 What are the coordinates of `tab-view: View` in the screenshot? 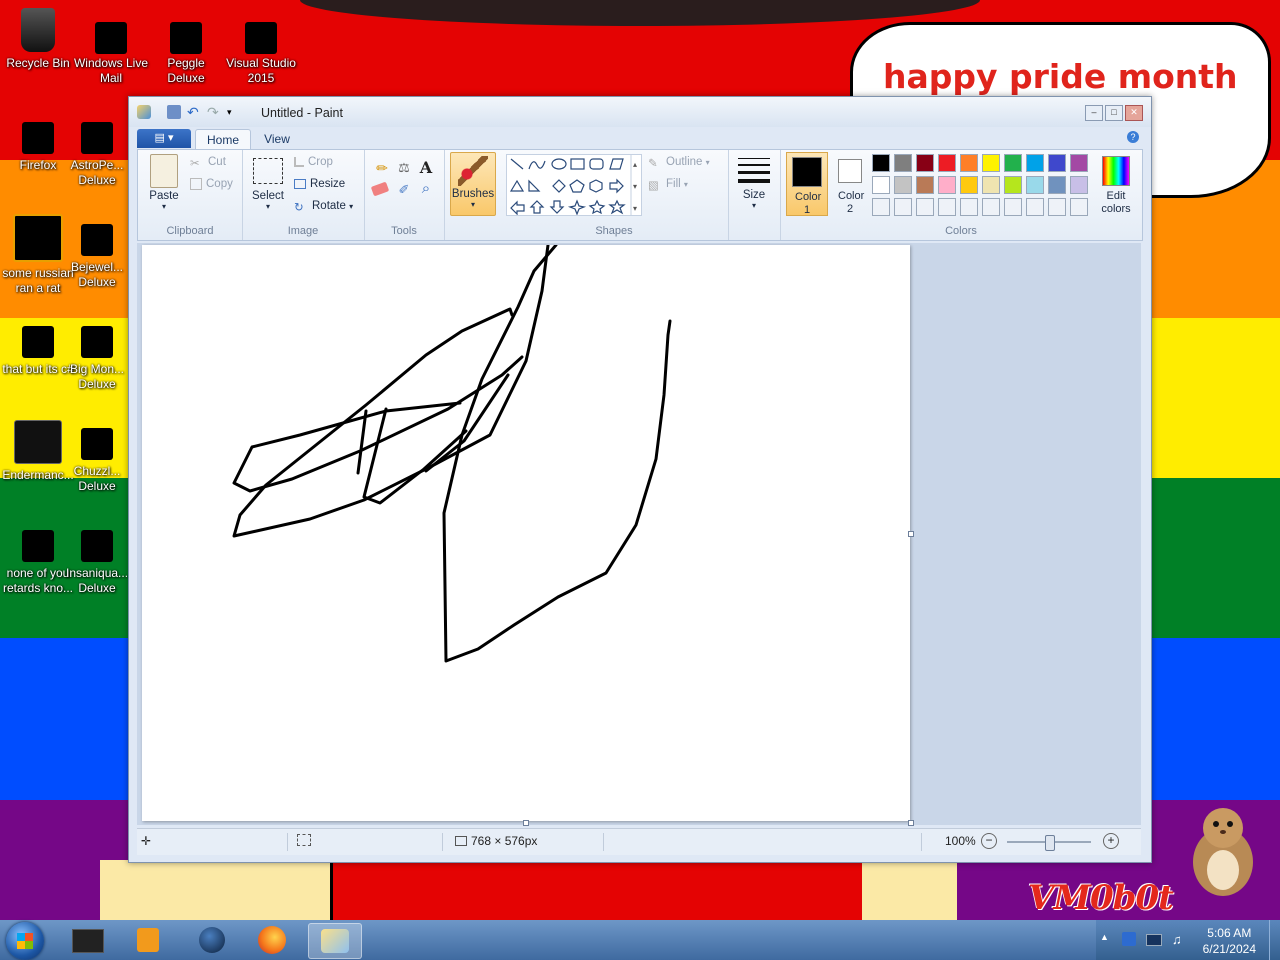 It's located at (277, 139).